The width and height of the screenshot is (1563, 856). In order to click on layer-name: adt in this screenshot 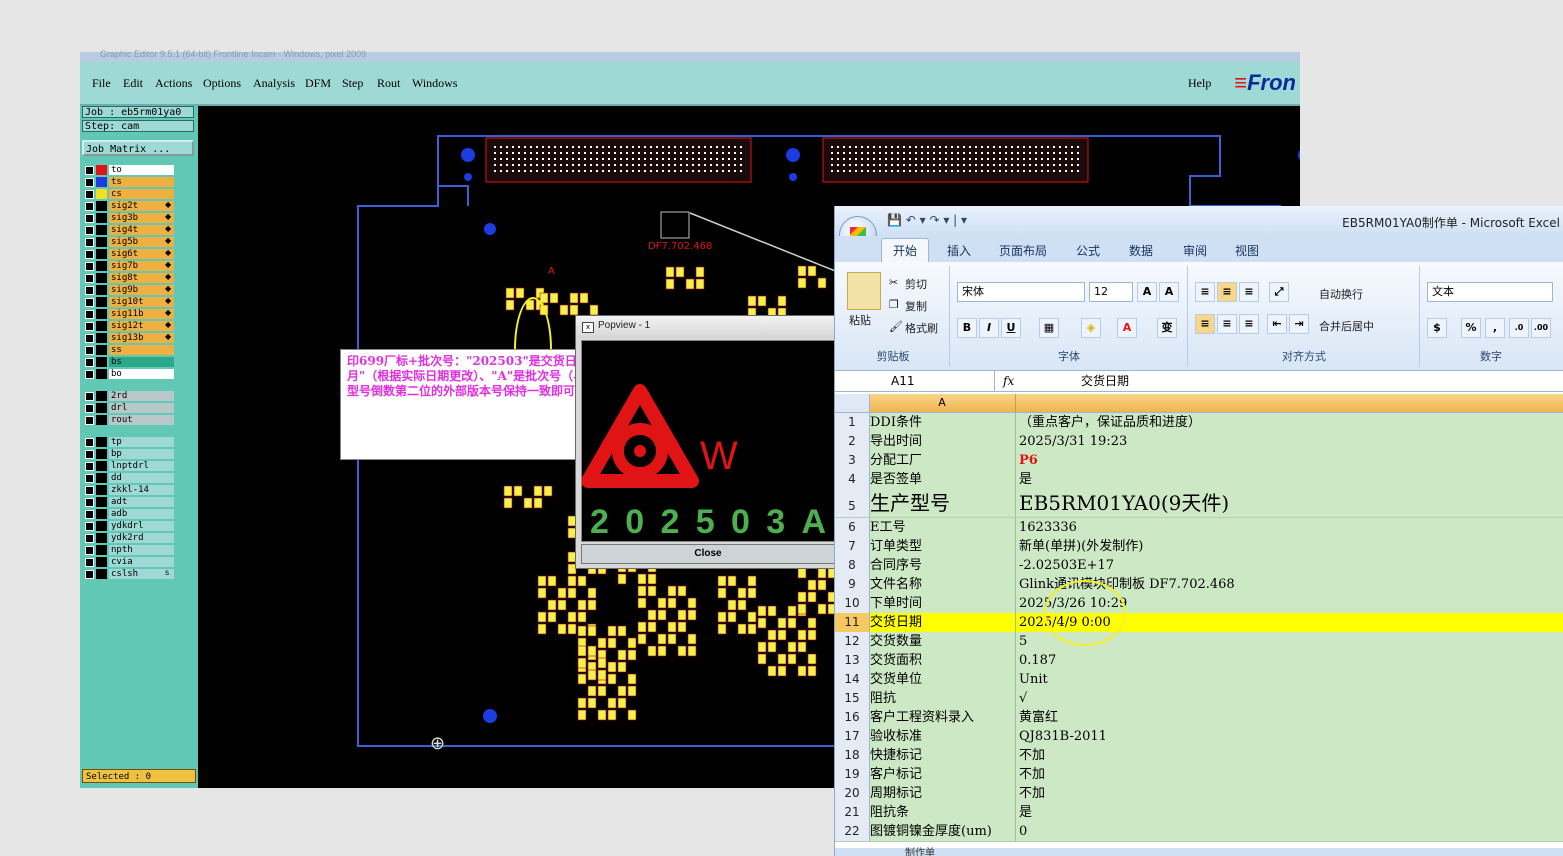, I will do `click(141, 502)`.